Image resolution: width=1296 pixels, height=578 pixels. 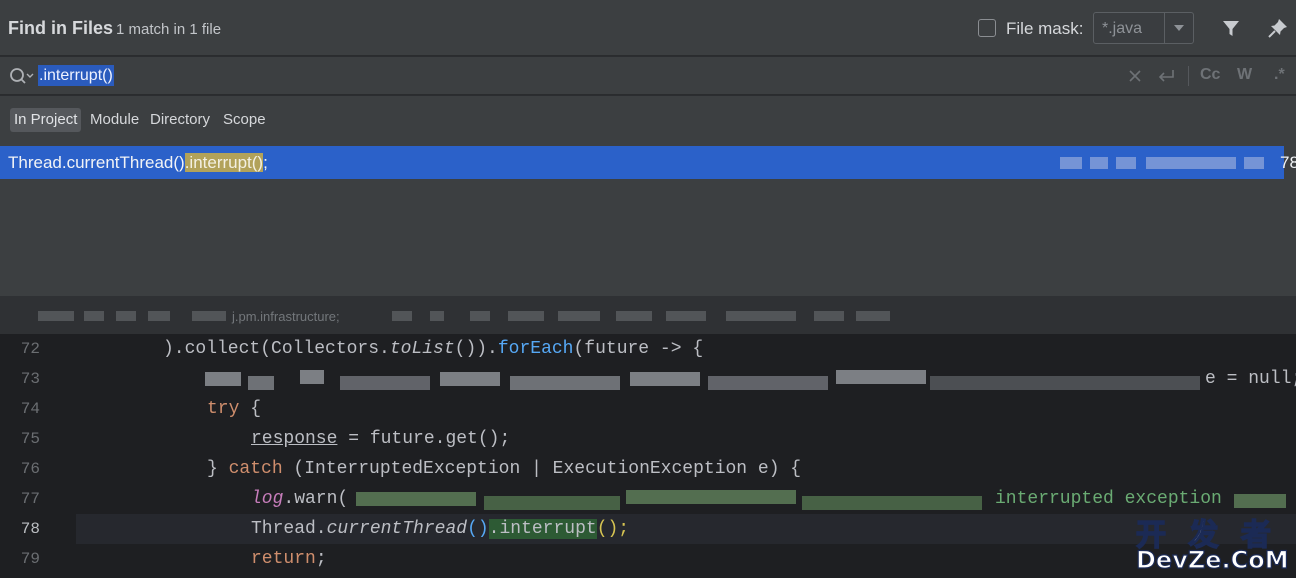 What do you see at coordinates (1231, 28) in the screenshot?
I see `filter-icon` at bounding box center [1231, 28].